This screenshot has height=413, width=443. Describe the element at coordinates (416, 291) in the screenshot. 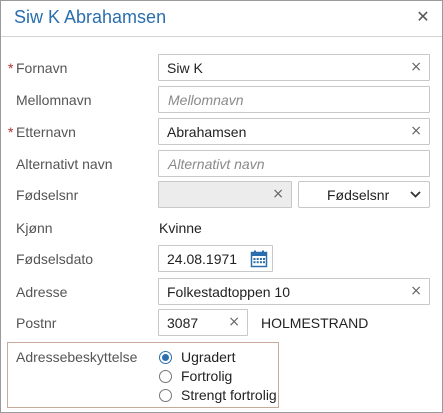

I see `clear-adresse-icon: ×` at that location.